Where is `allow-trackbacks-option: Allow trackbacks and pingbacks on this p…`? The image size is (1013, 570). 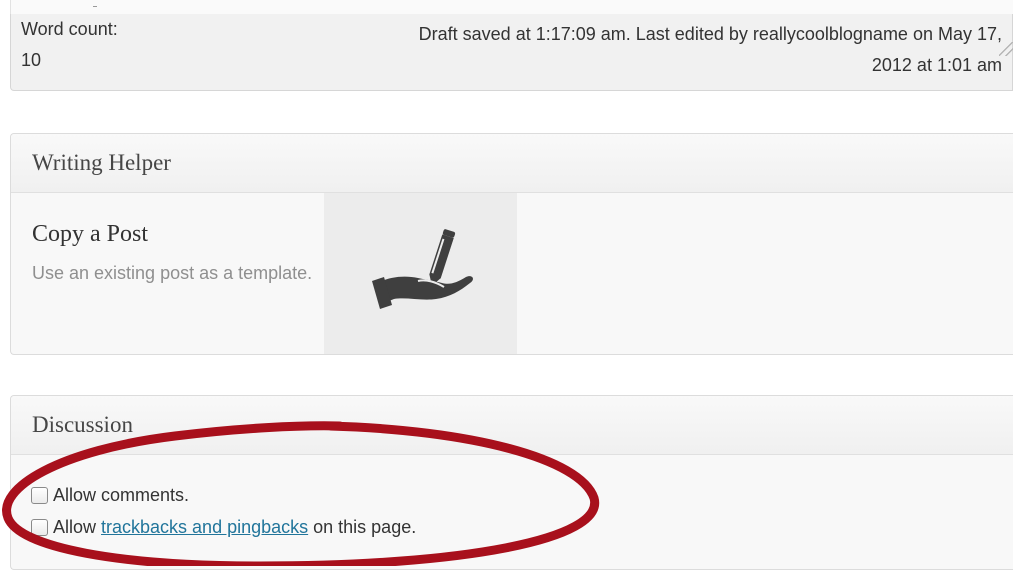
allow-trackbacks-option: Allow trackbacks and pingbacks on this p… is located at coordinates (223, 527).